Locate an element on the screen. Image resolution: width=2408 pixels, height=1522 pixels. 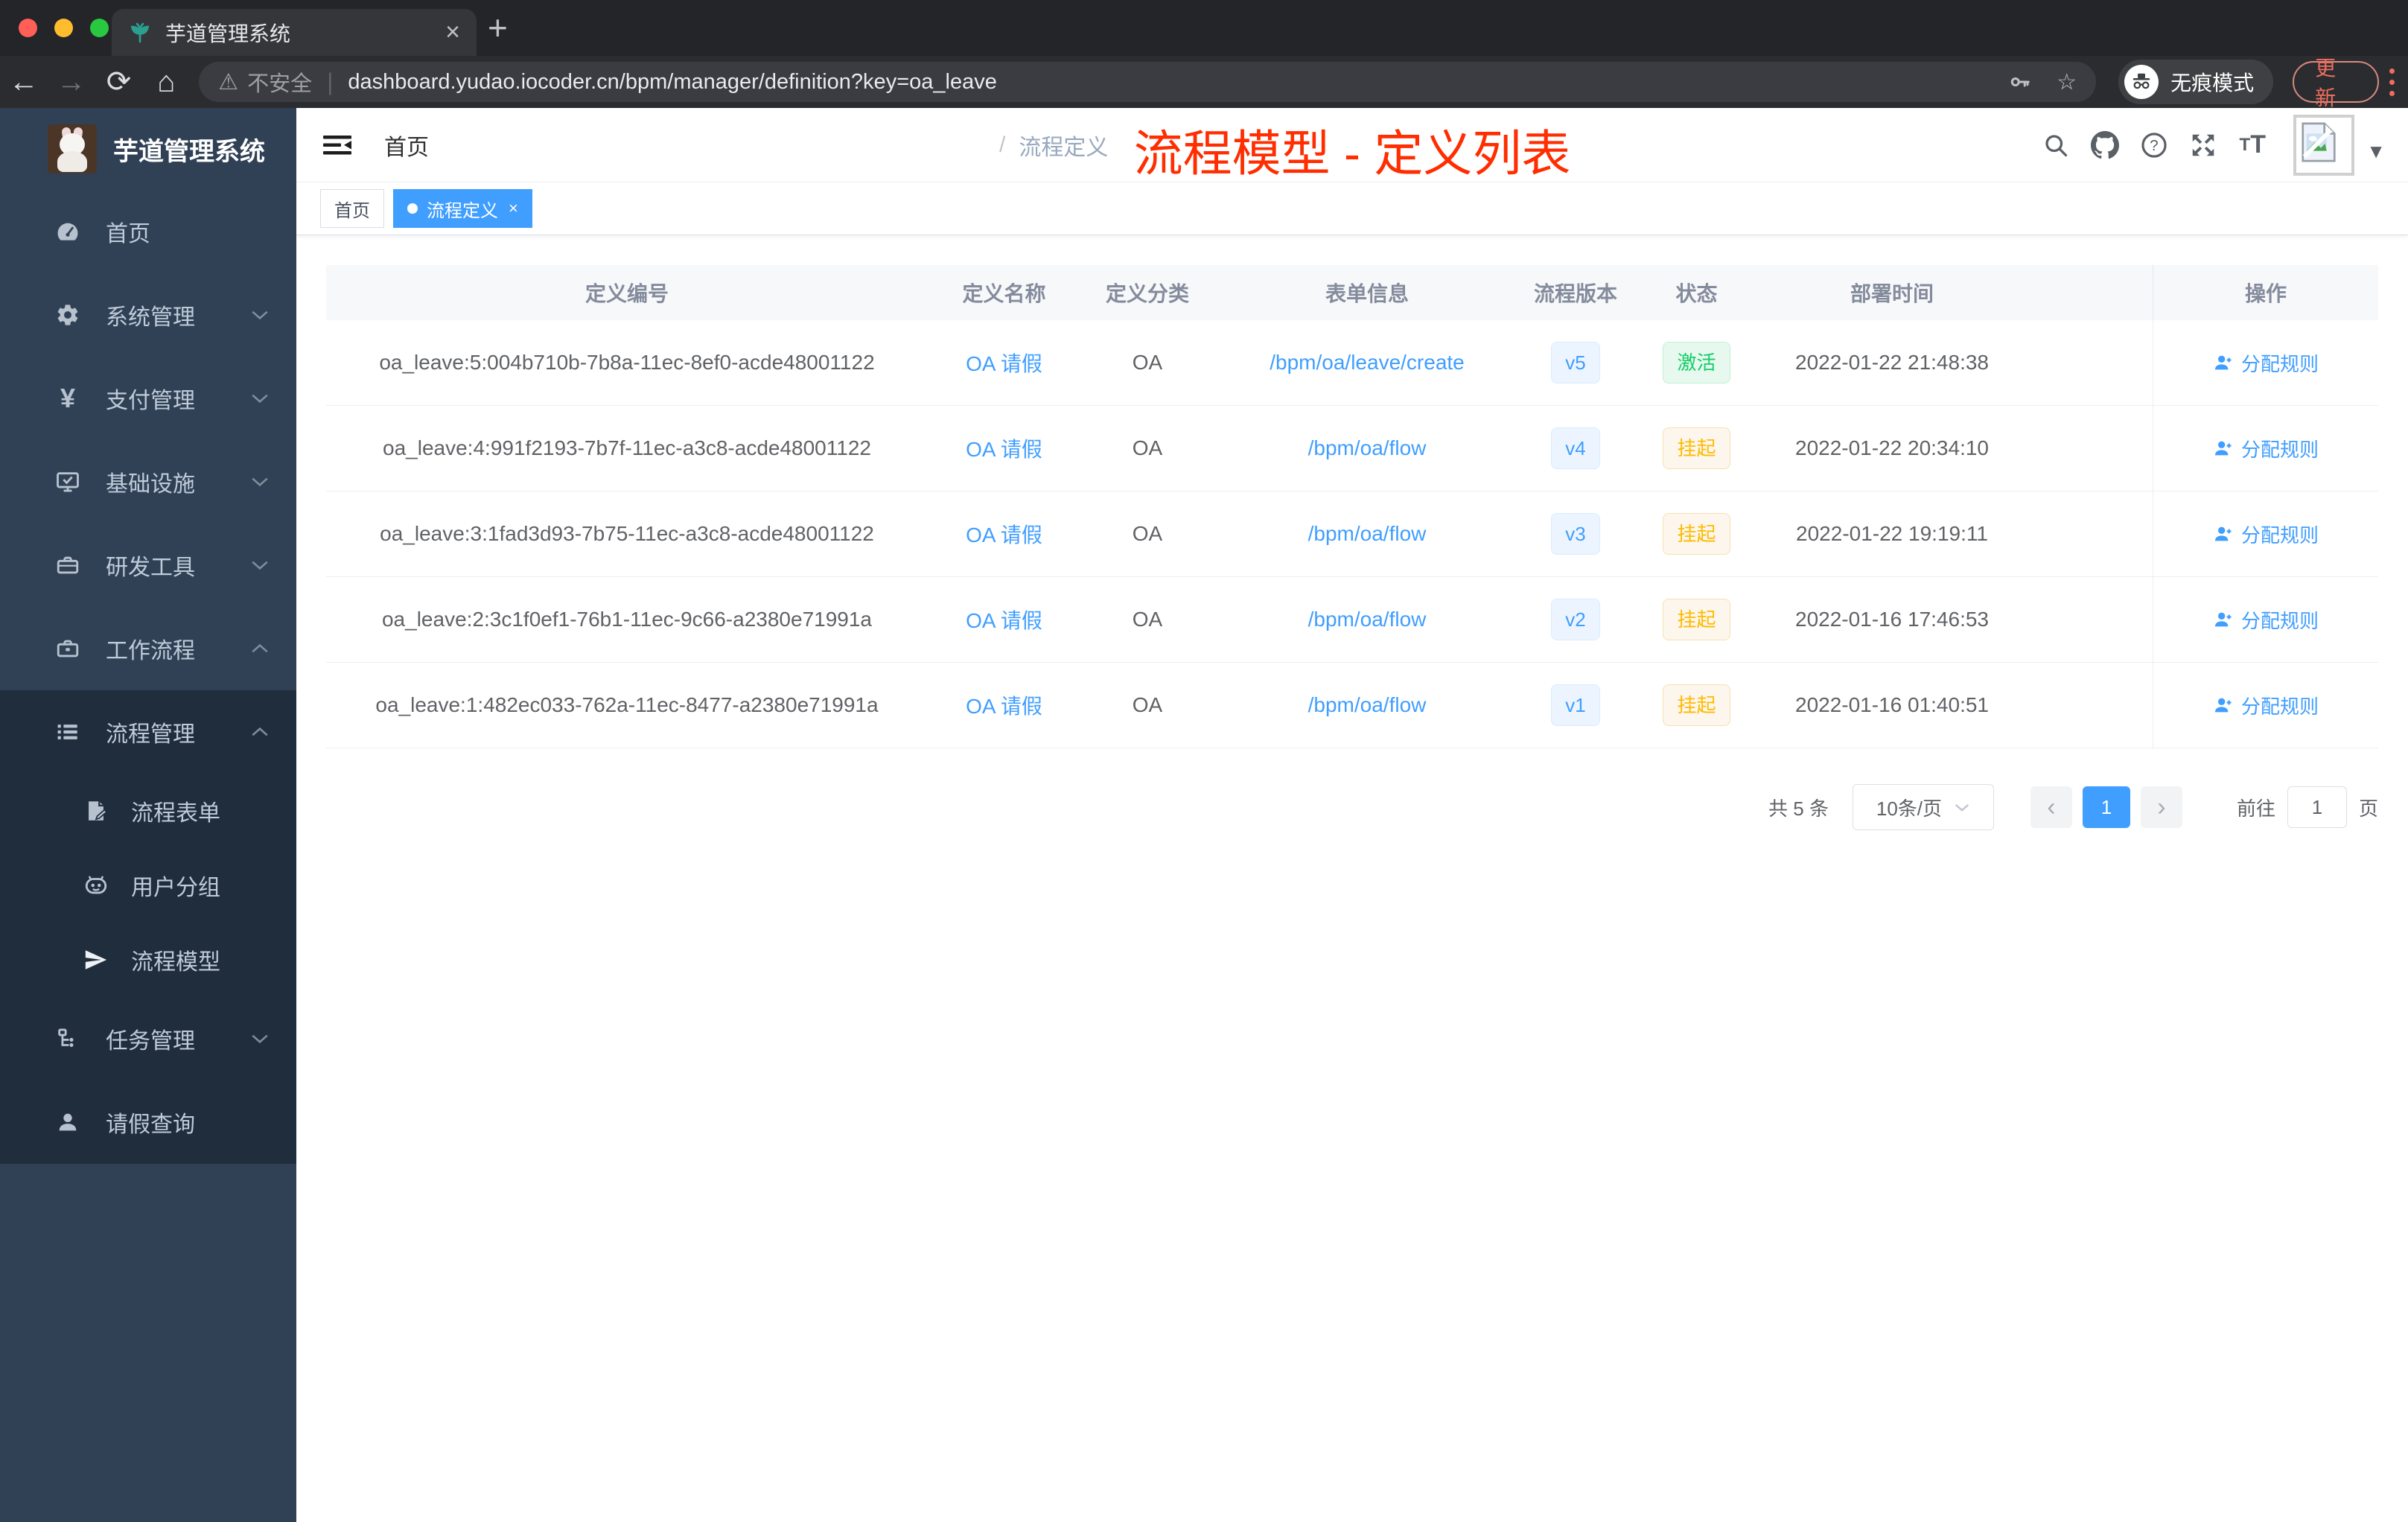
tags-view: 首页 流程定义 × is located at coordinates (1352, 208).